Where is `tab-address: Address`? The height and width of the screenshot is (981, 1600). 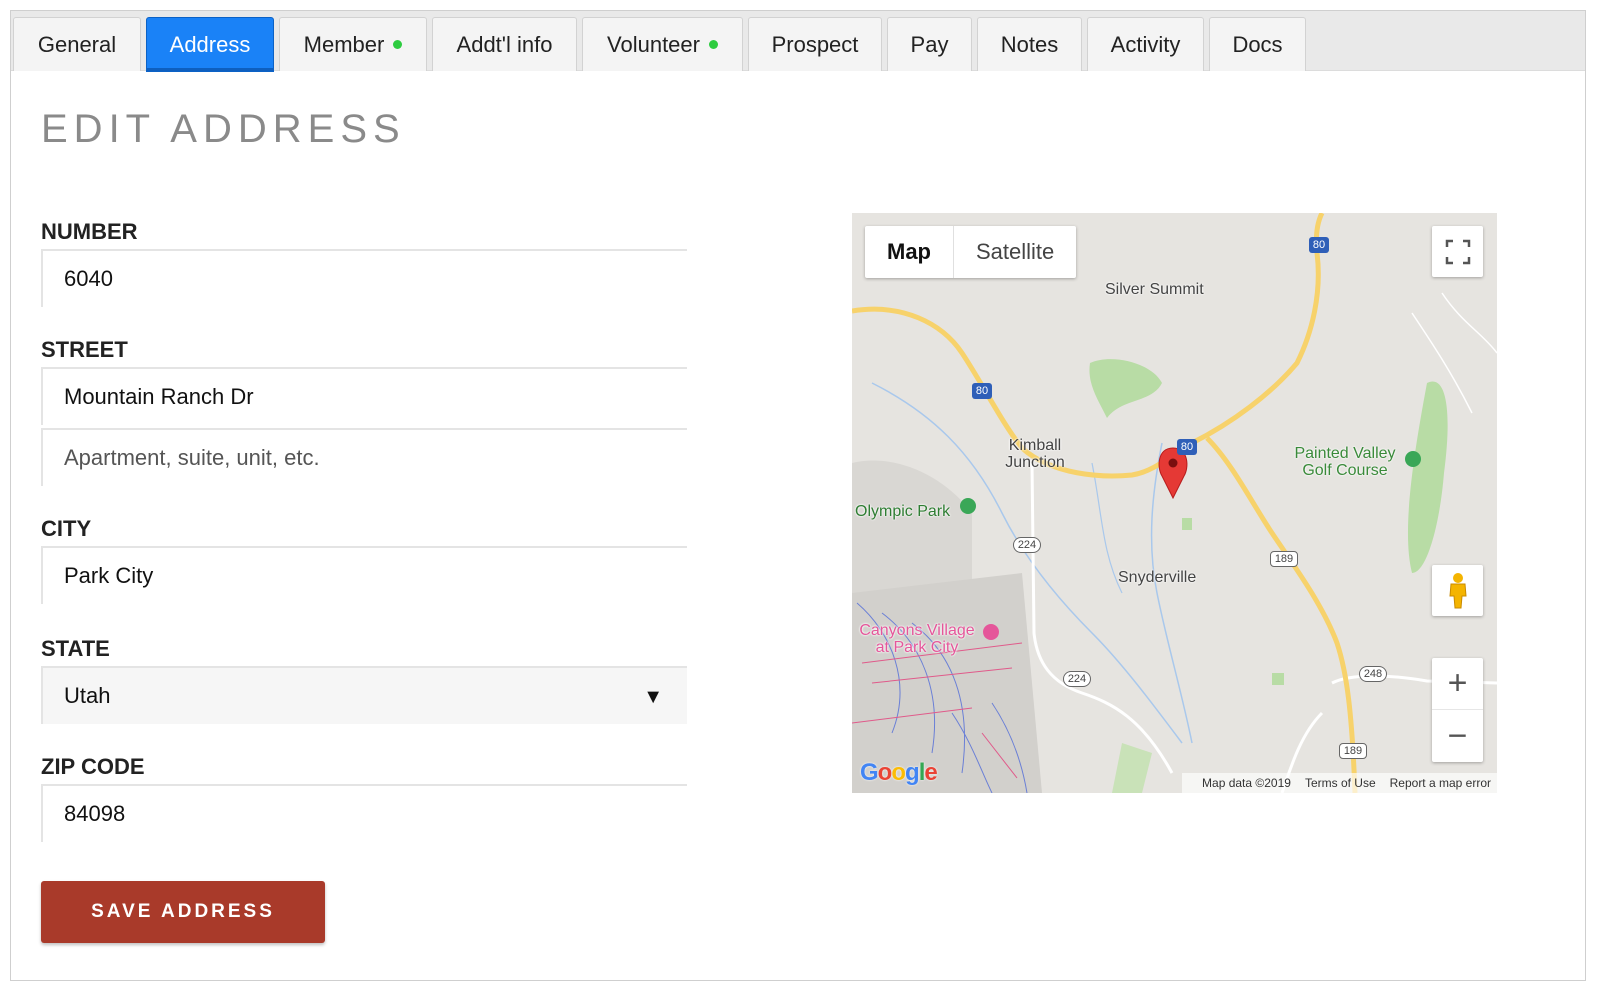 tab-address: Address is located at coordinates (210, 44).